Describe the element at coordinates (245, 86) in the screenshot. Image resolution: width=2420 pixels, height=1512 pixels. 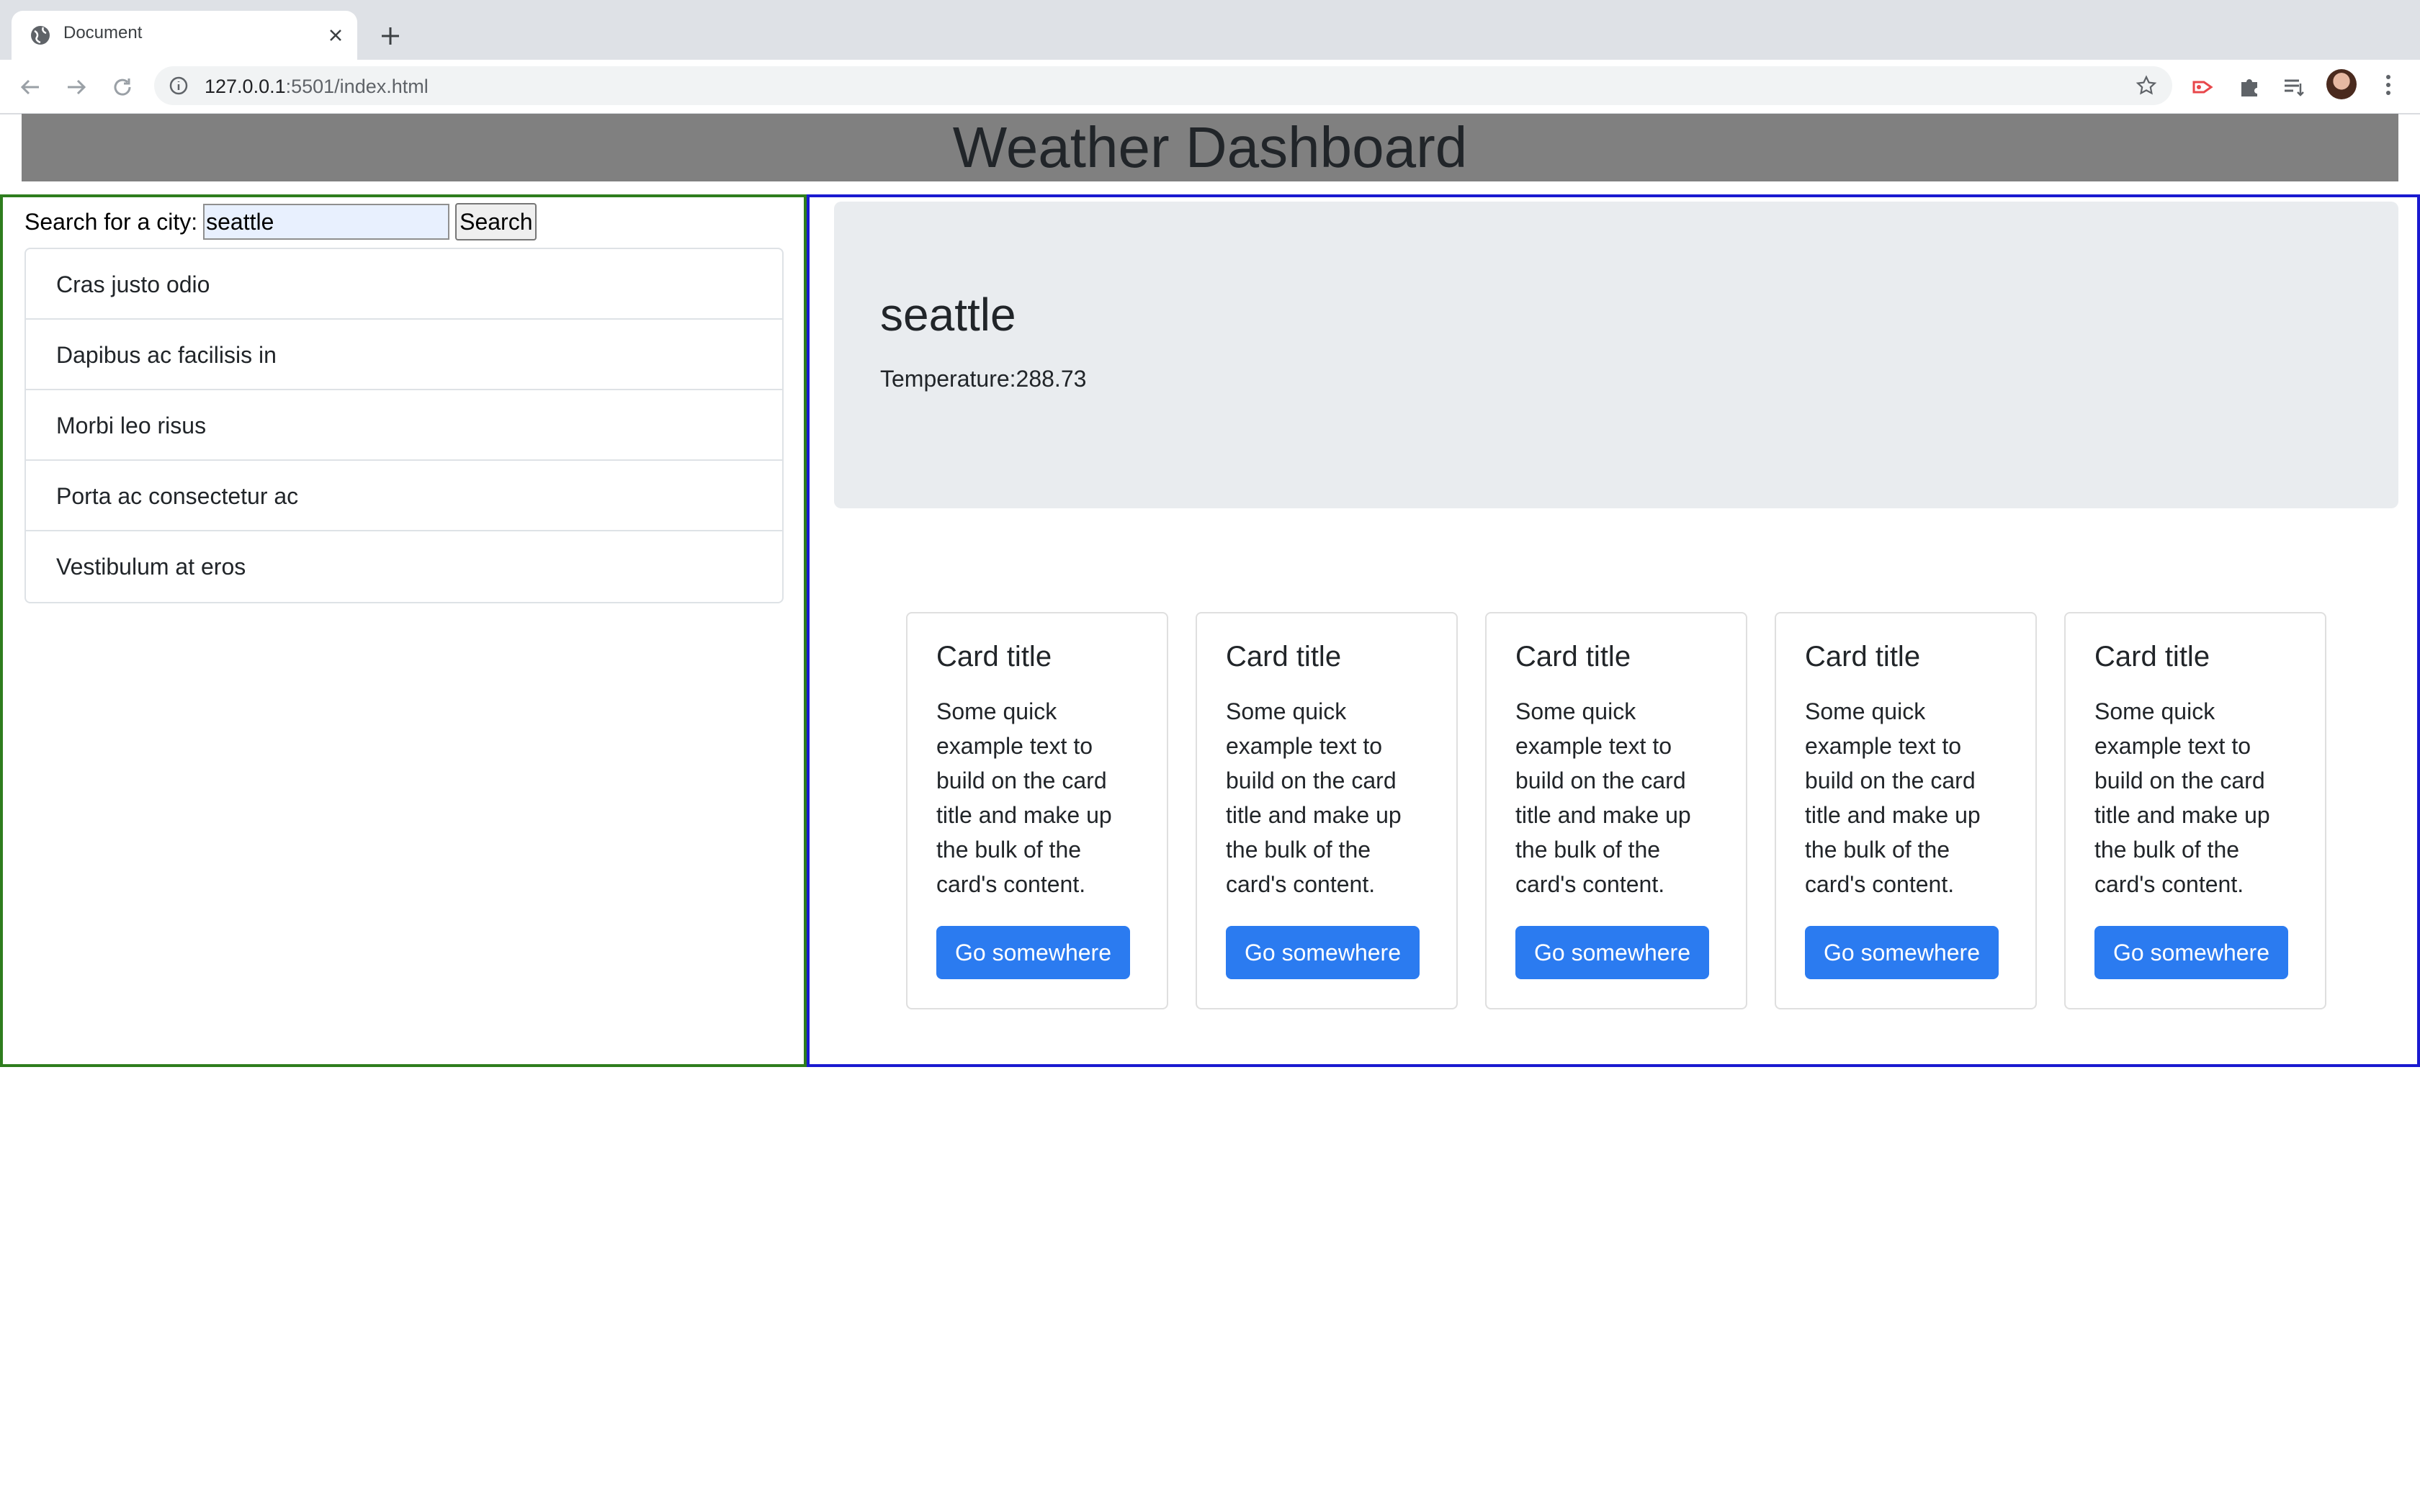
I see `url-host: 127.0.0.1` at that location.